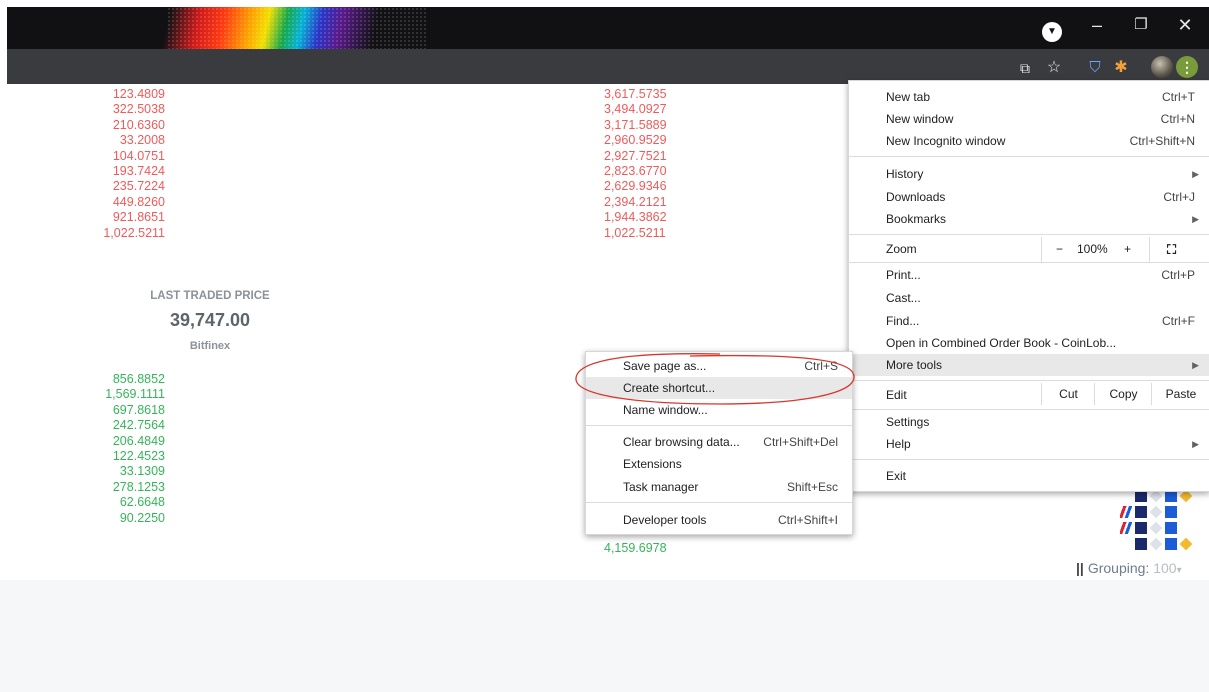 Image resolution: width=1209 pixels, height=692 pixels. Describe the element at coordinates (1029, 174) in the screenshot. I see `menu-item-history: History ▶` at that location.